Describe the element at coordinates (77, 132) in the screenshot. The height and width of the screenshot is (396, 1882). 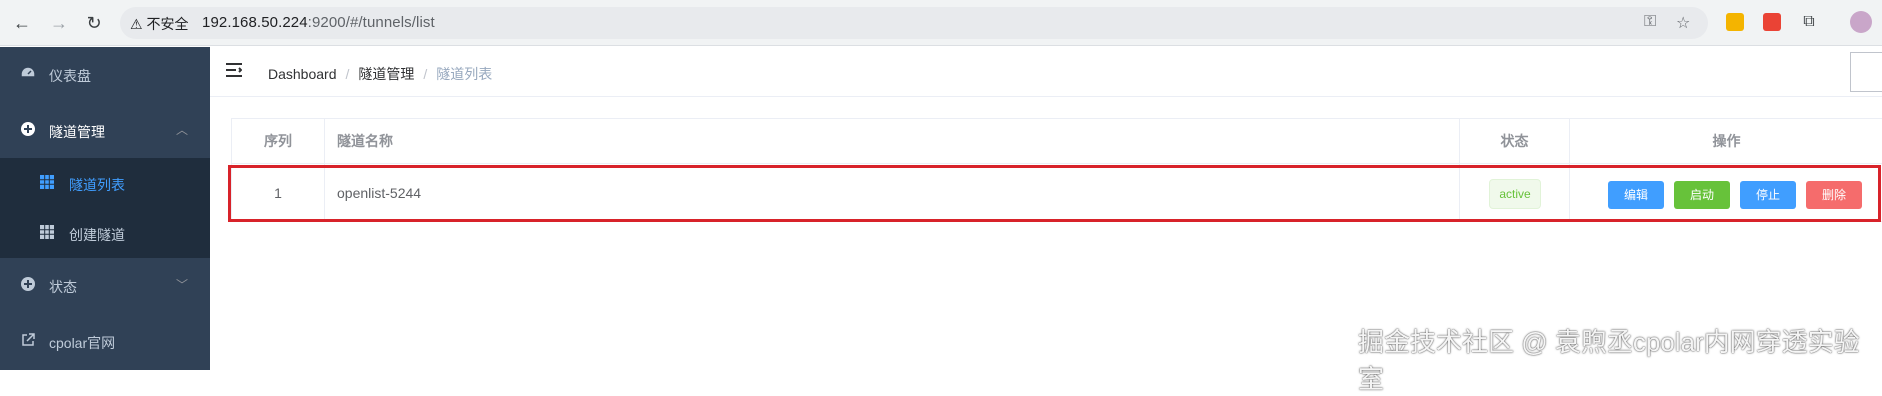
I see `sidebar-item-label: 隧道管理` at that location.